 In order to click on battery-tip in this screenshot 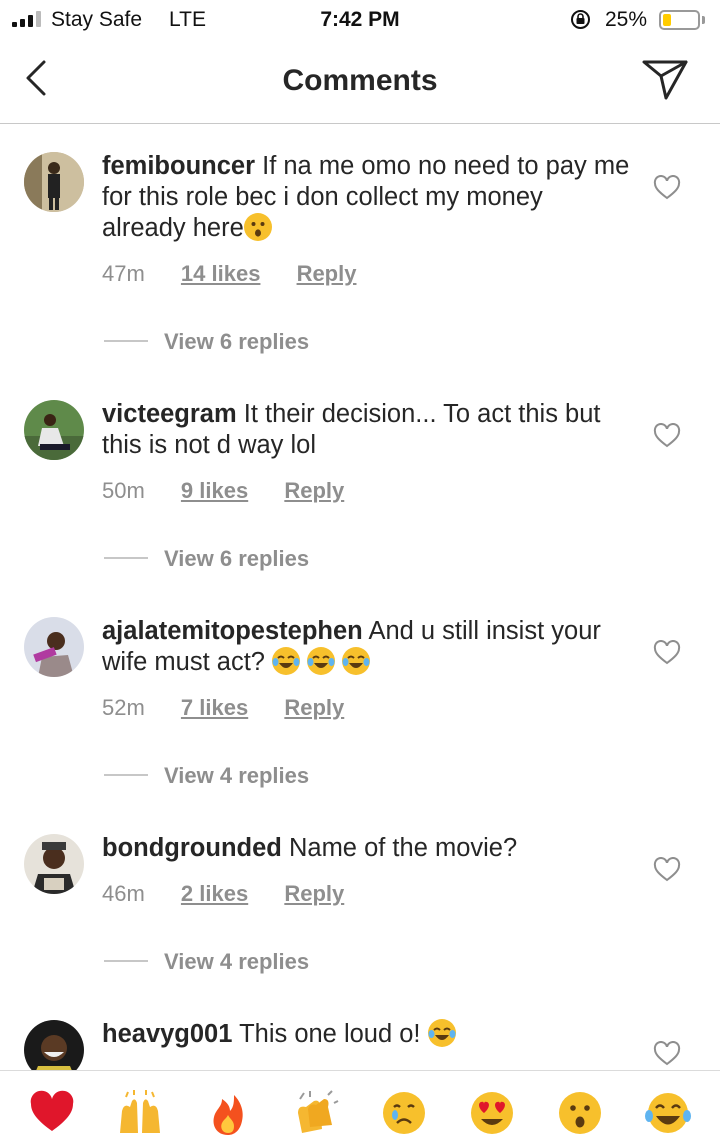, I will do `click(703, 20)`.